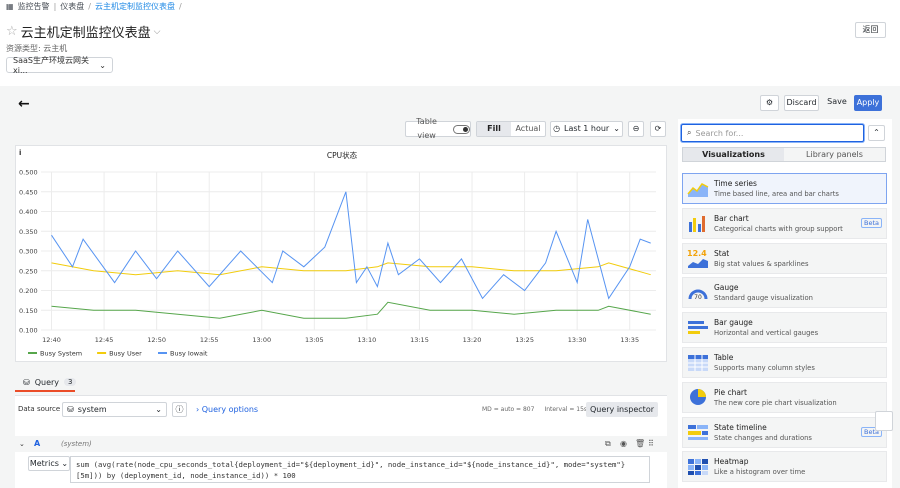 This screenshot has width=900, height=488. What do you see at coordinates (125, 354) in the screenshot?
I see `legend-item: Busy User` at bounding box center [125, 354].